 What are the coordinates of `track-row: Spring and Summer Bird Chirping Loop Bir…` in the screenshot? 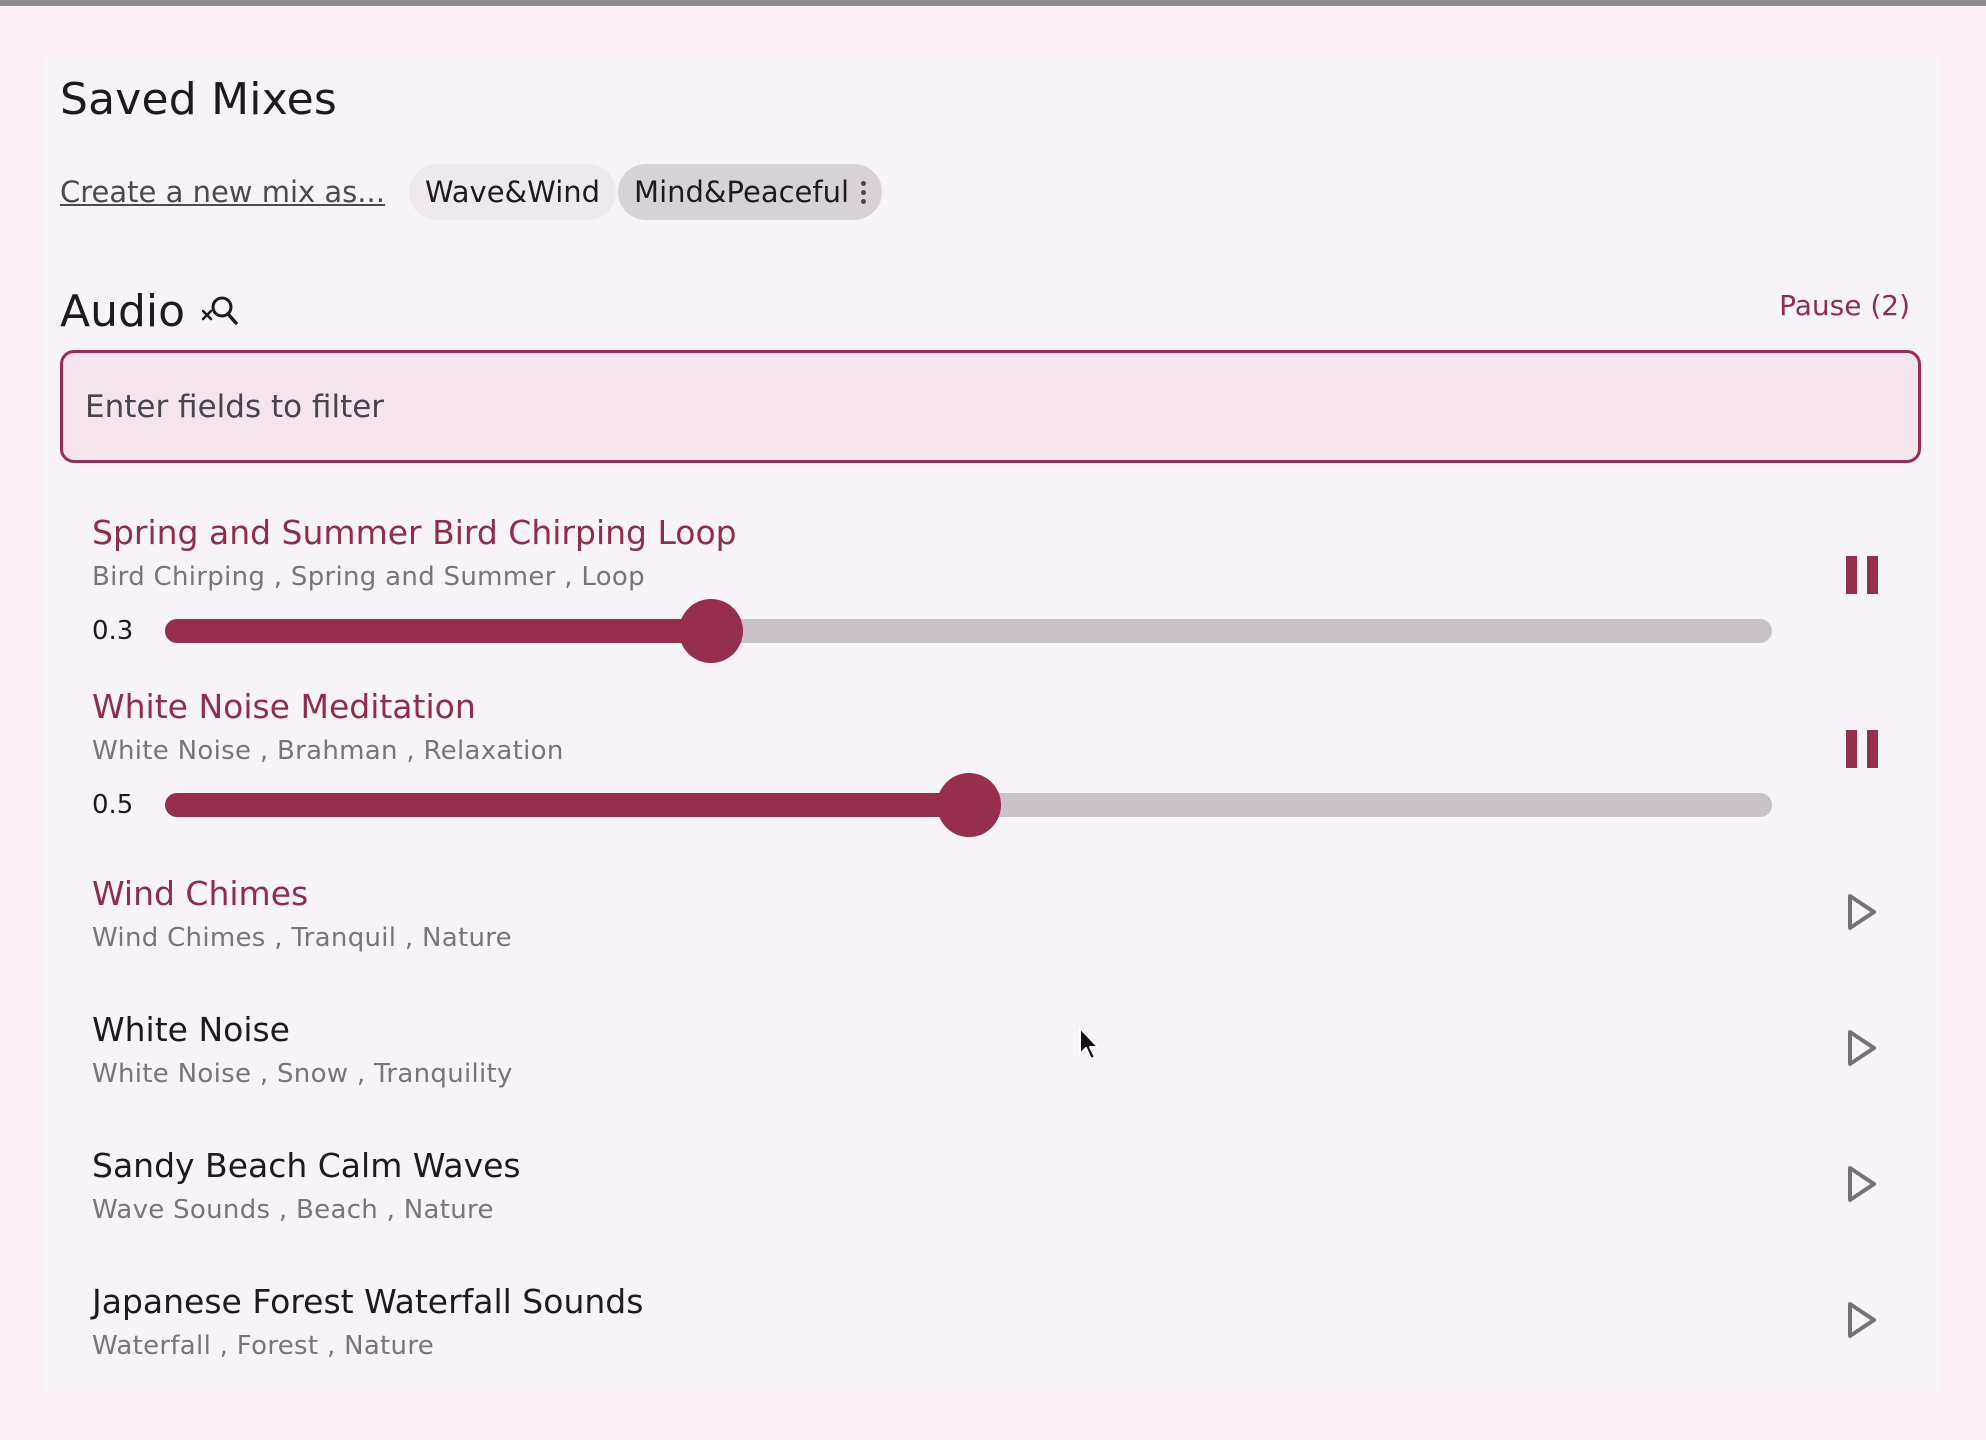 It's located at (992, 587).